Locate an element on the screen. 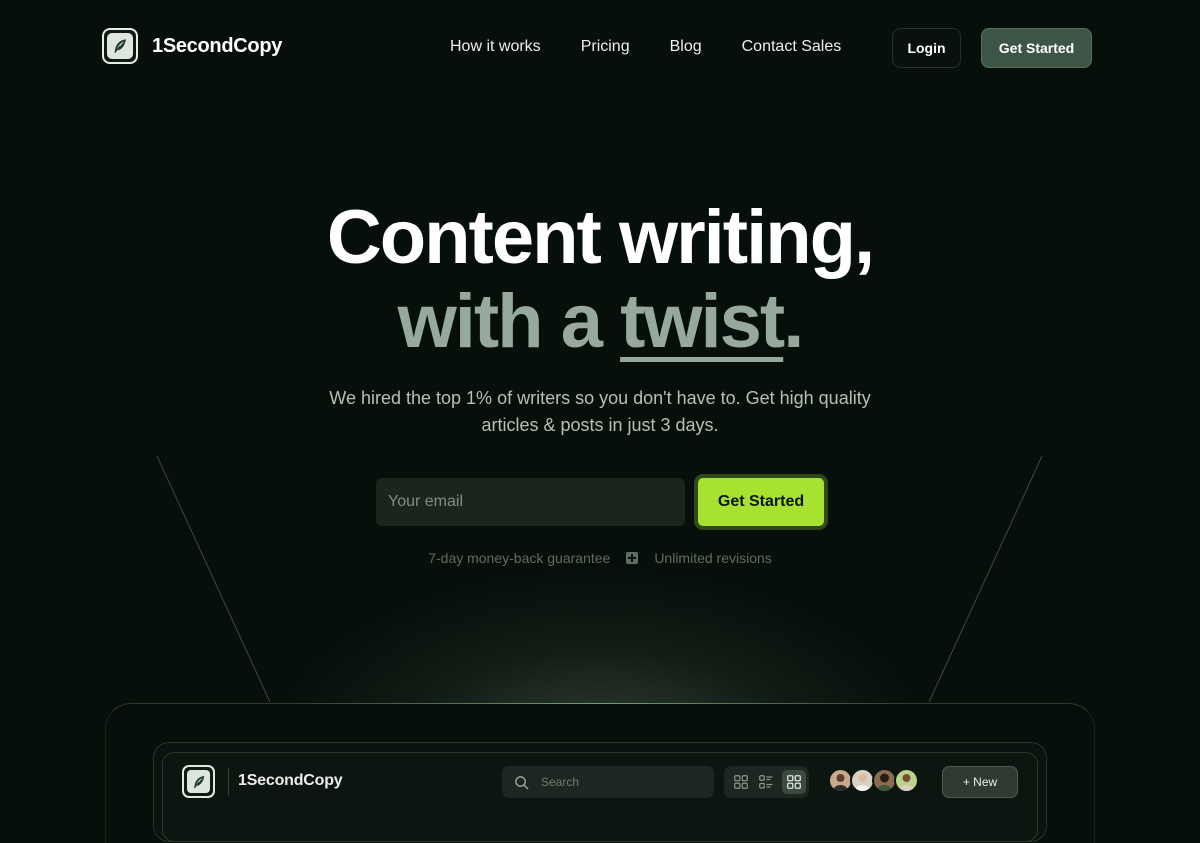  list-view-icon is located at coordinates (766, 782).